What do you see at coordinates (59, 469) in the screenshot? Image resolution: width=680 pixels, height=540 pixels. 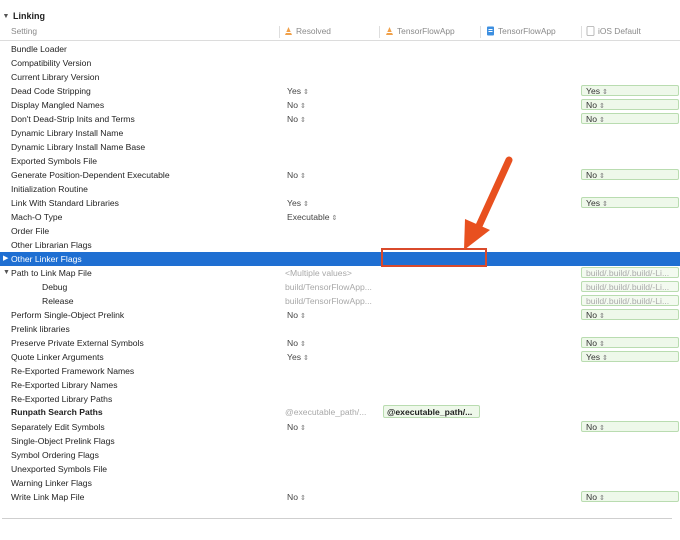 I see `setting-label: Unexported Symbols File` at bounding box center [59, 469].